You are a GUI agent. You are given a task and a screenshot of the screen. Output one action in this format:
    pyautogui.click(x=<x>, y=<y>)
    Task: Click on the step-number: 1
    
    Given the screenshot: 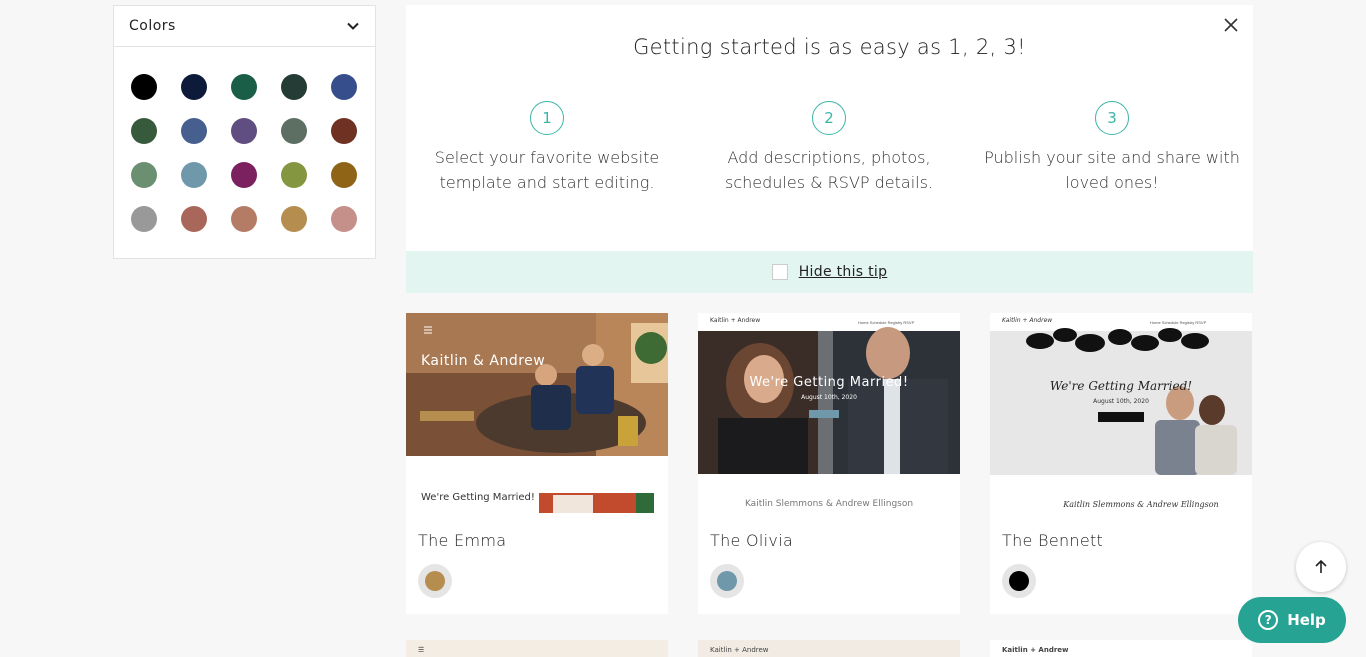 What is the action you would take?
    pyautogui.click(x=547, y=118)
    